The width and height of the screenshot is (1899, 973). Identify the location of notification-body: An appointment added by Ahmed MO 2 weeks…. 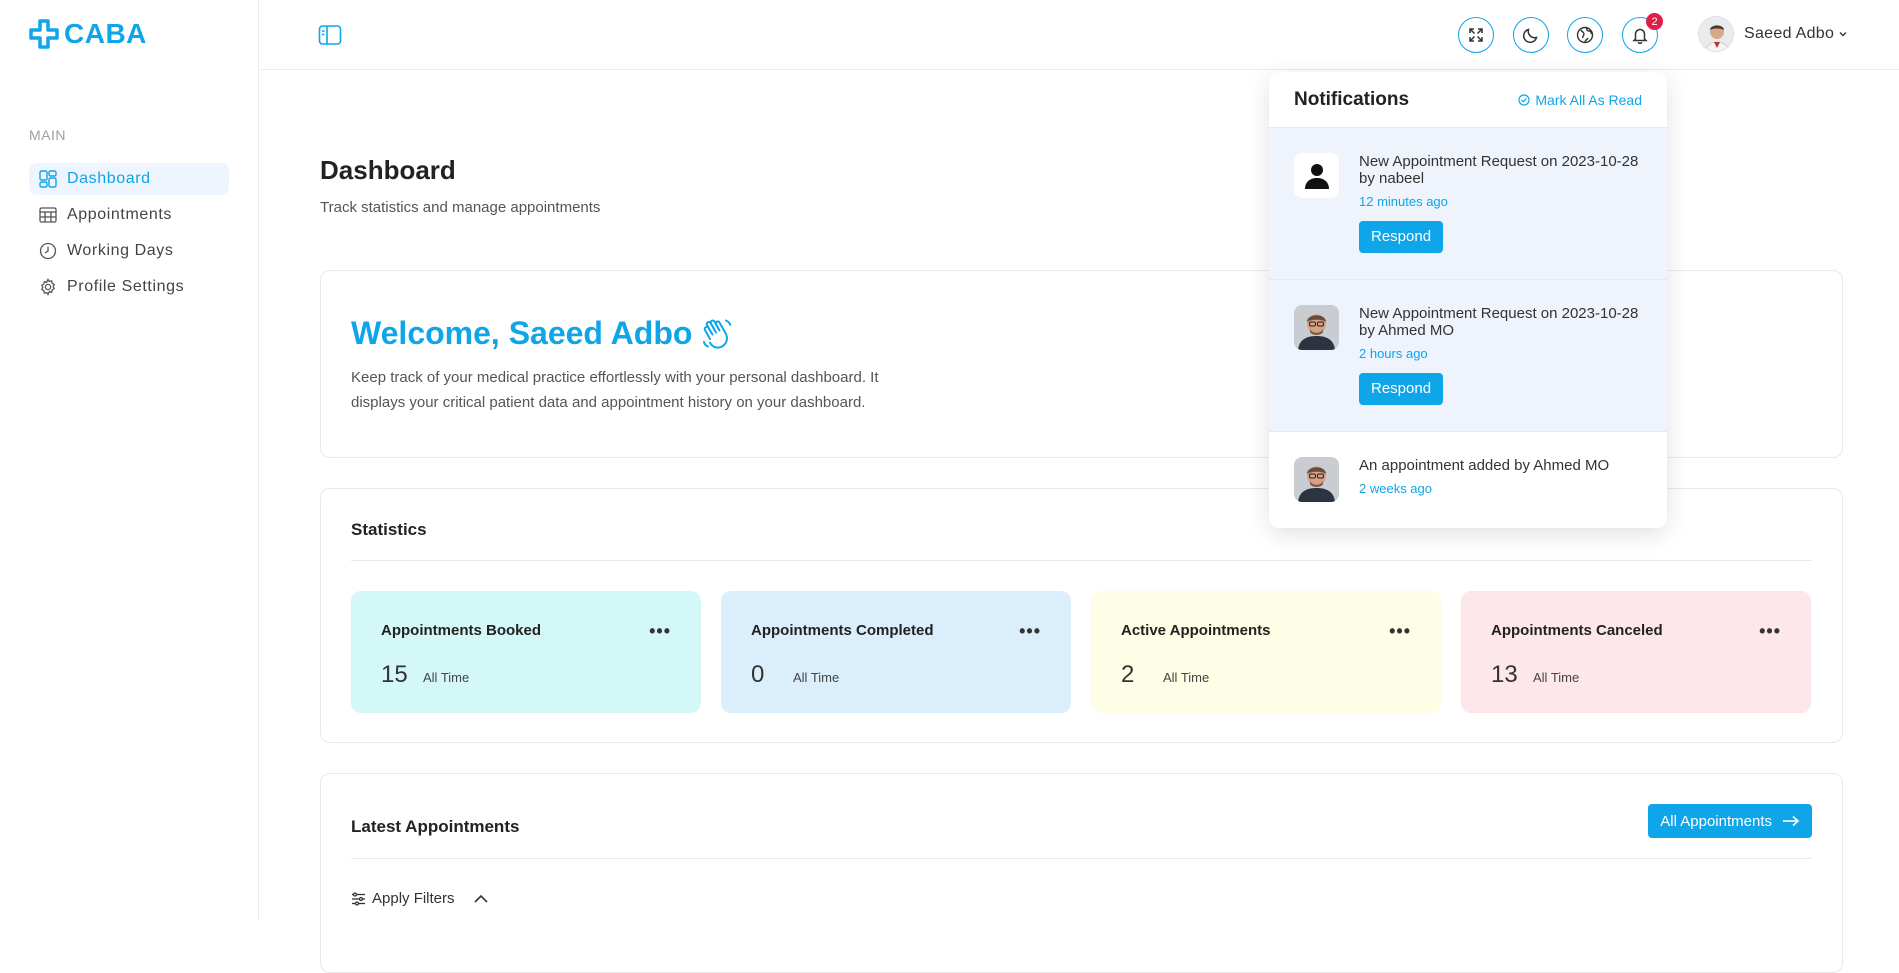
(1500, 476).